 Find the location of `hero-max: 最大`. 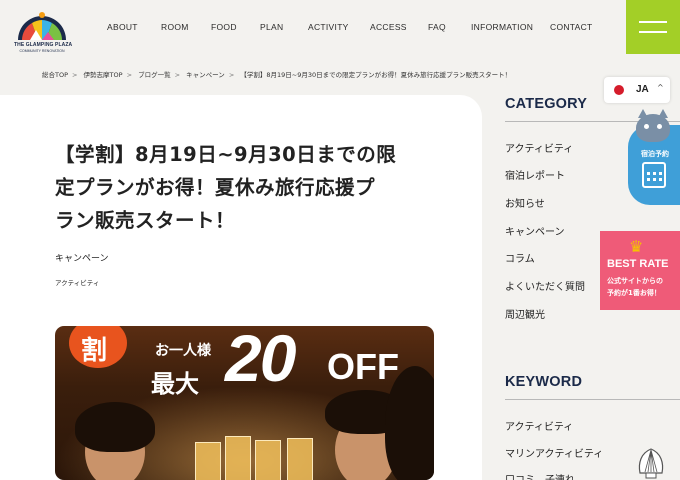

hero-max: 最大 is located at coordinates (175, 384).